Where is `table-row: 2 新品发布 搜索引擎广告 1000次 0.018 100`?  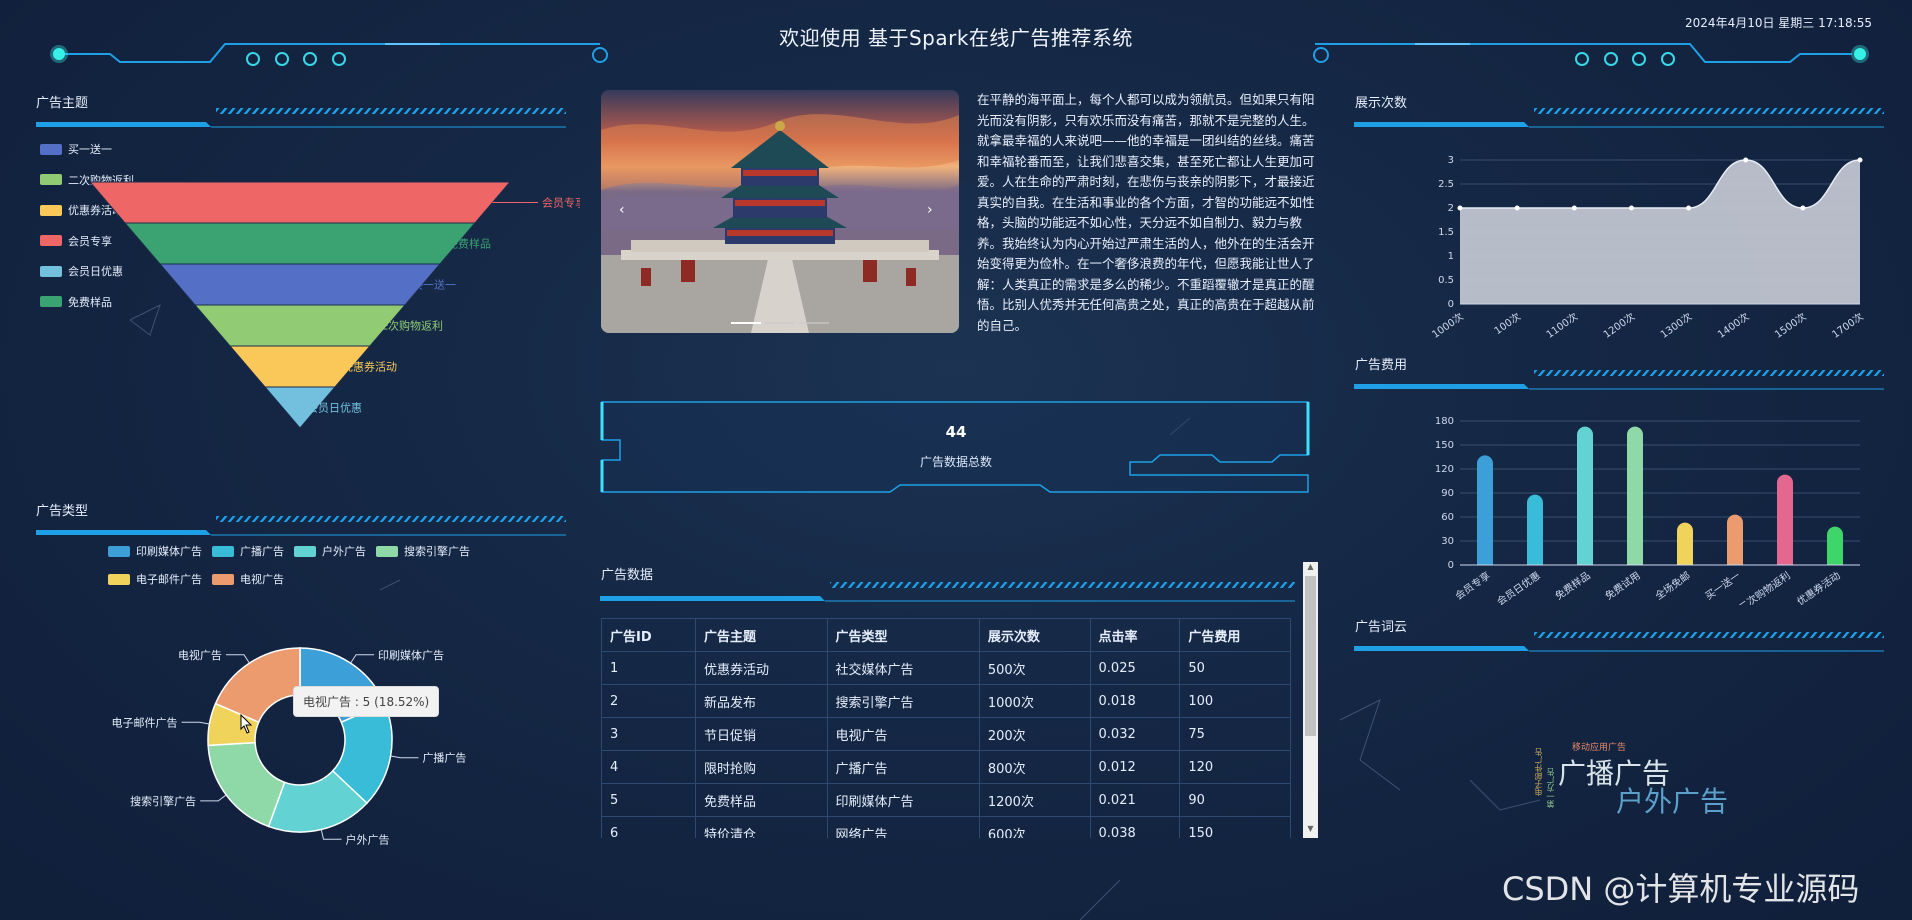 table-row: 2 新品发布 搜索引擎广告 1000次 0.018 100 is located at coordinates (946, 701).